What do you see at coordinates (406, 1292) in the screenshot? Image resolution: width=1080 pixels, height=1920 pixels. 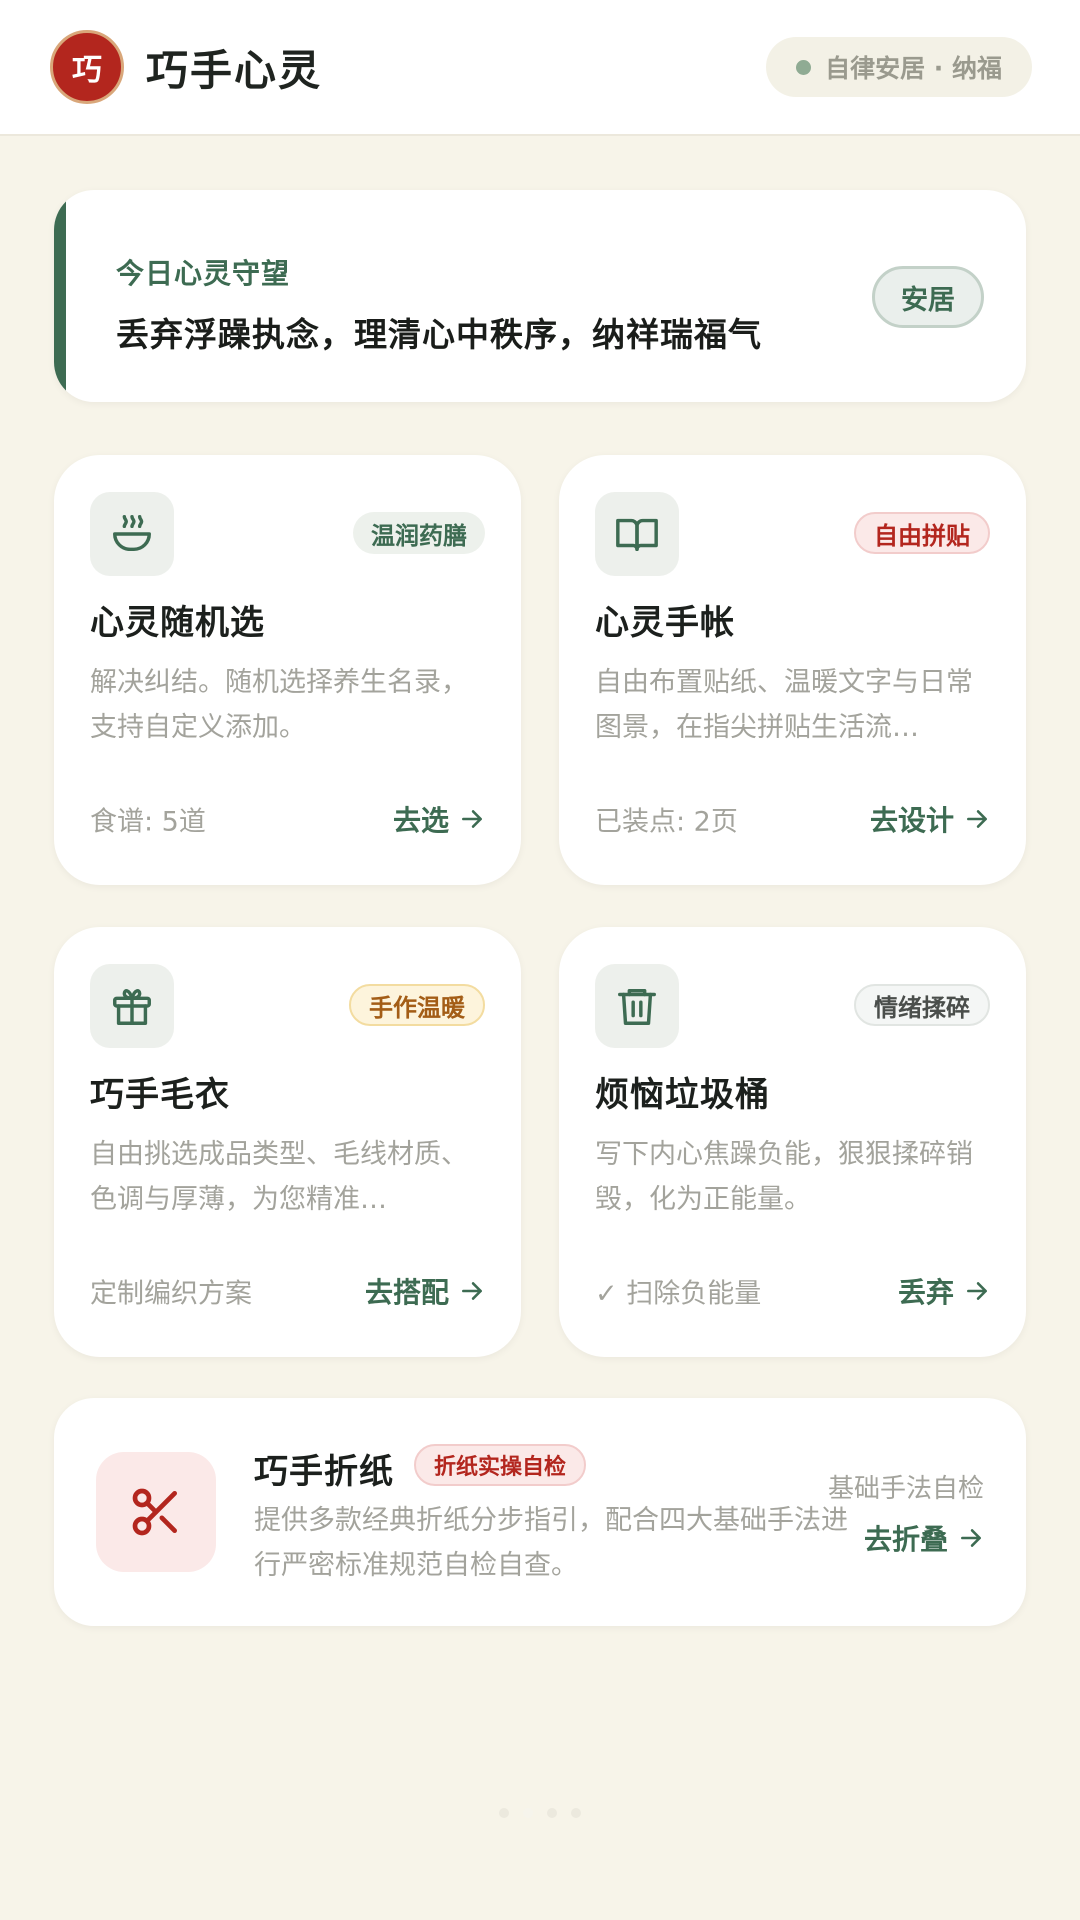 I see `action-label: 去搭配` at bounding box center [406, 1292].